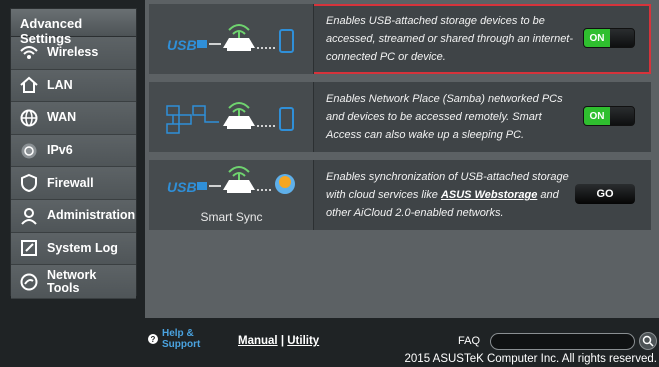  I want to click on help-support-link: ? Help & Support, so click(174, 339).